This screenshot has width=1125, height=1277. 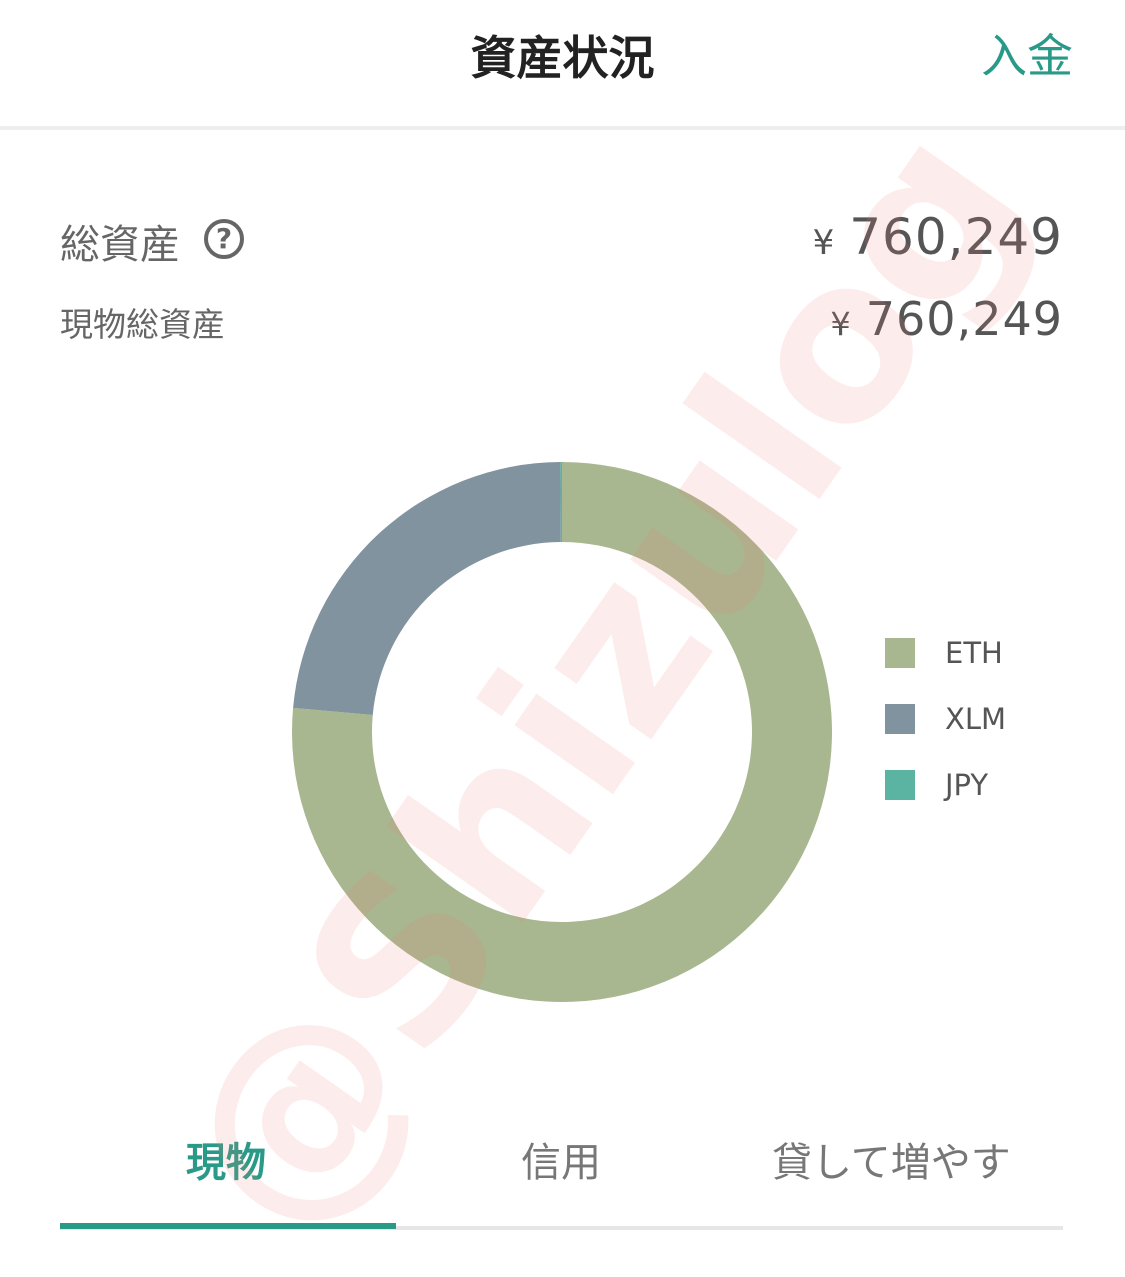 I want to click on legend-label: XLM, so click(x=976, y=719).